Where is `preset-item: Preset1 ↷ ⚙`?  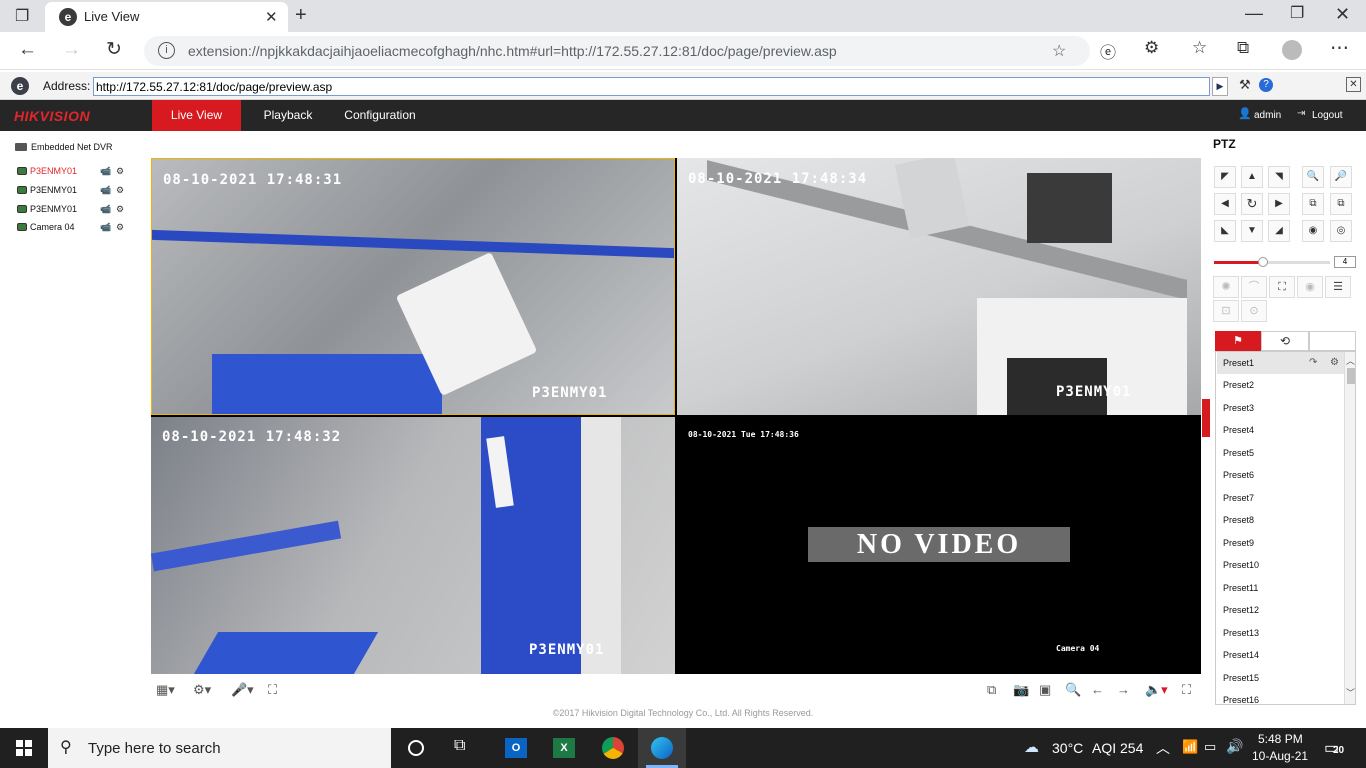
preset-item: Preset1 ↷ ⚙ is located at coordinates (1280, 363).